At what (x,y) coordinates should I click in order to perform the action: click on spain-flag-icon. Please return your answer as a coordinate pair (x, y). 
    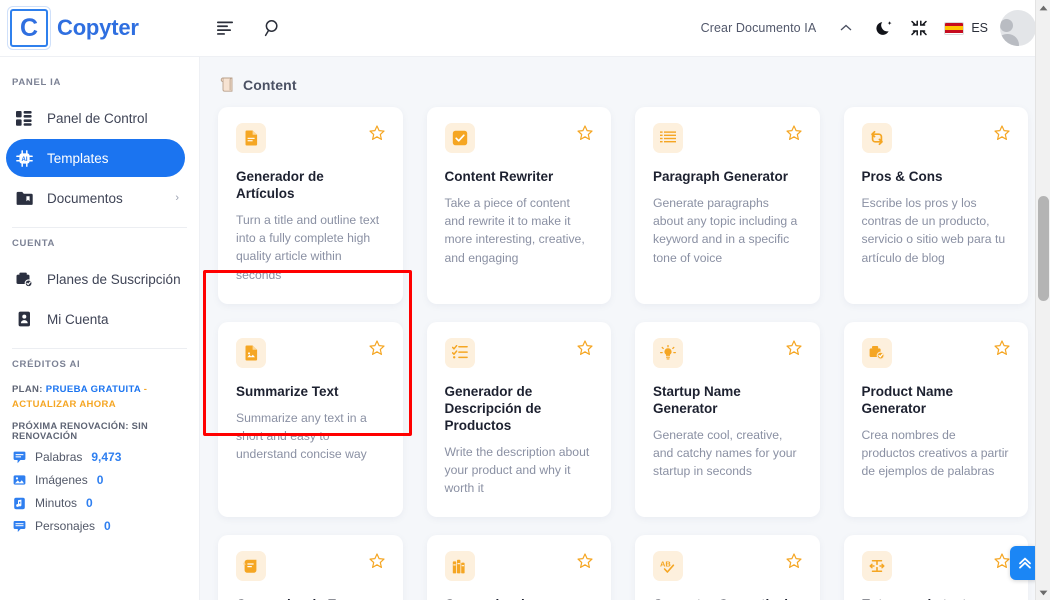
    Looking at the image, I should click on (954, 28).